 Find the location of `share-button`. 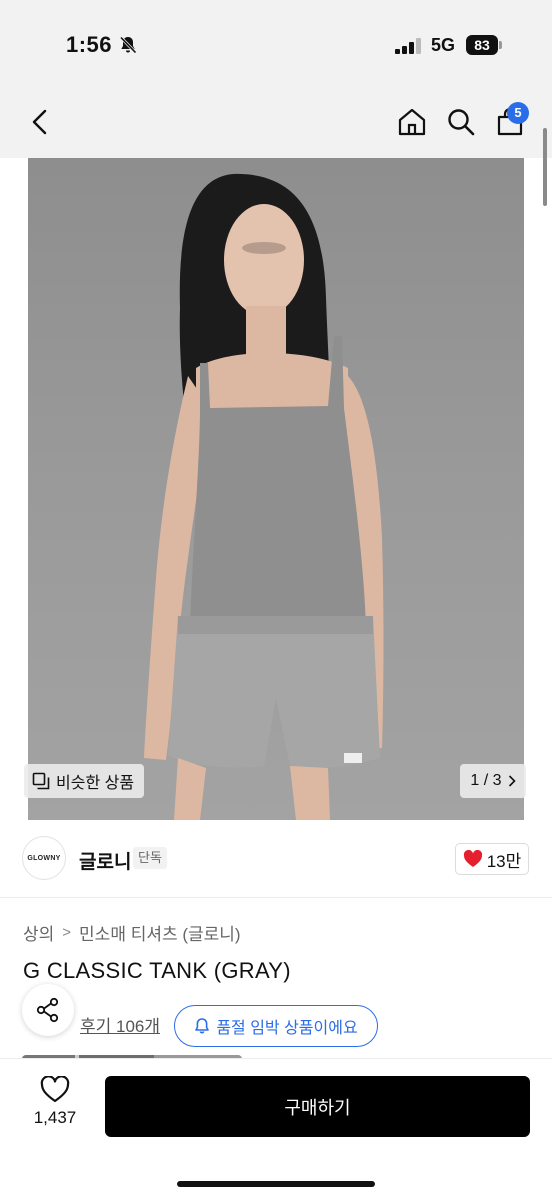

share-button is located at coordinates (48, 1010).